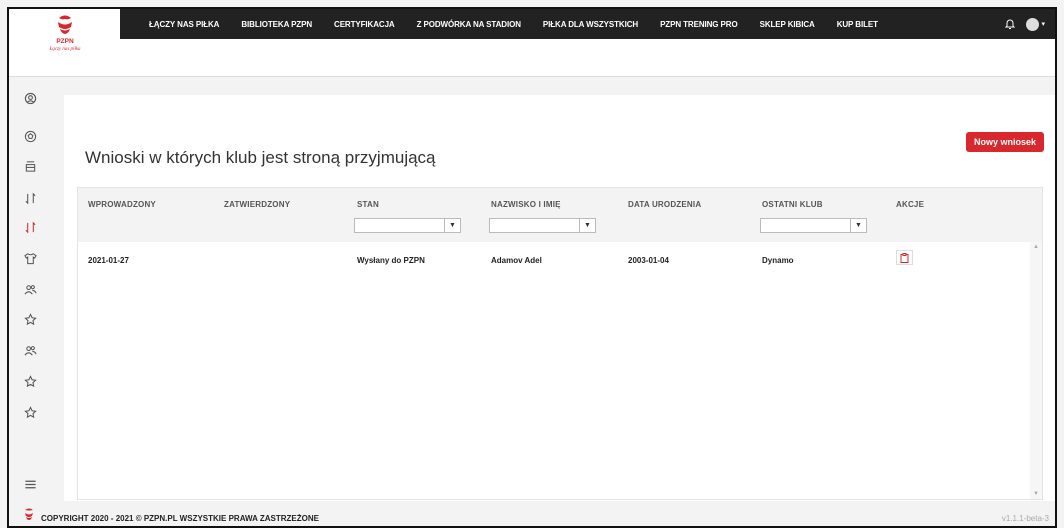 The height and width of the screenshot is (528, 1064). I want to click on new-application-button: Nowy wniosek, so click(1004, 142).